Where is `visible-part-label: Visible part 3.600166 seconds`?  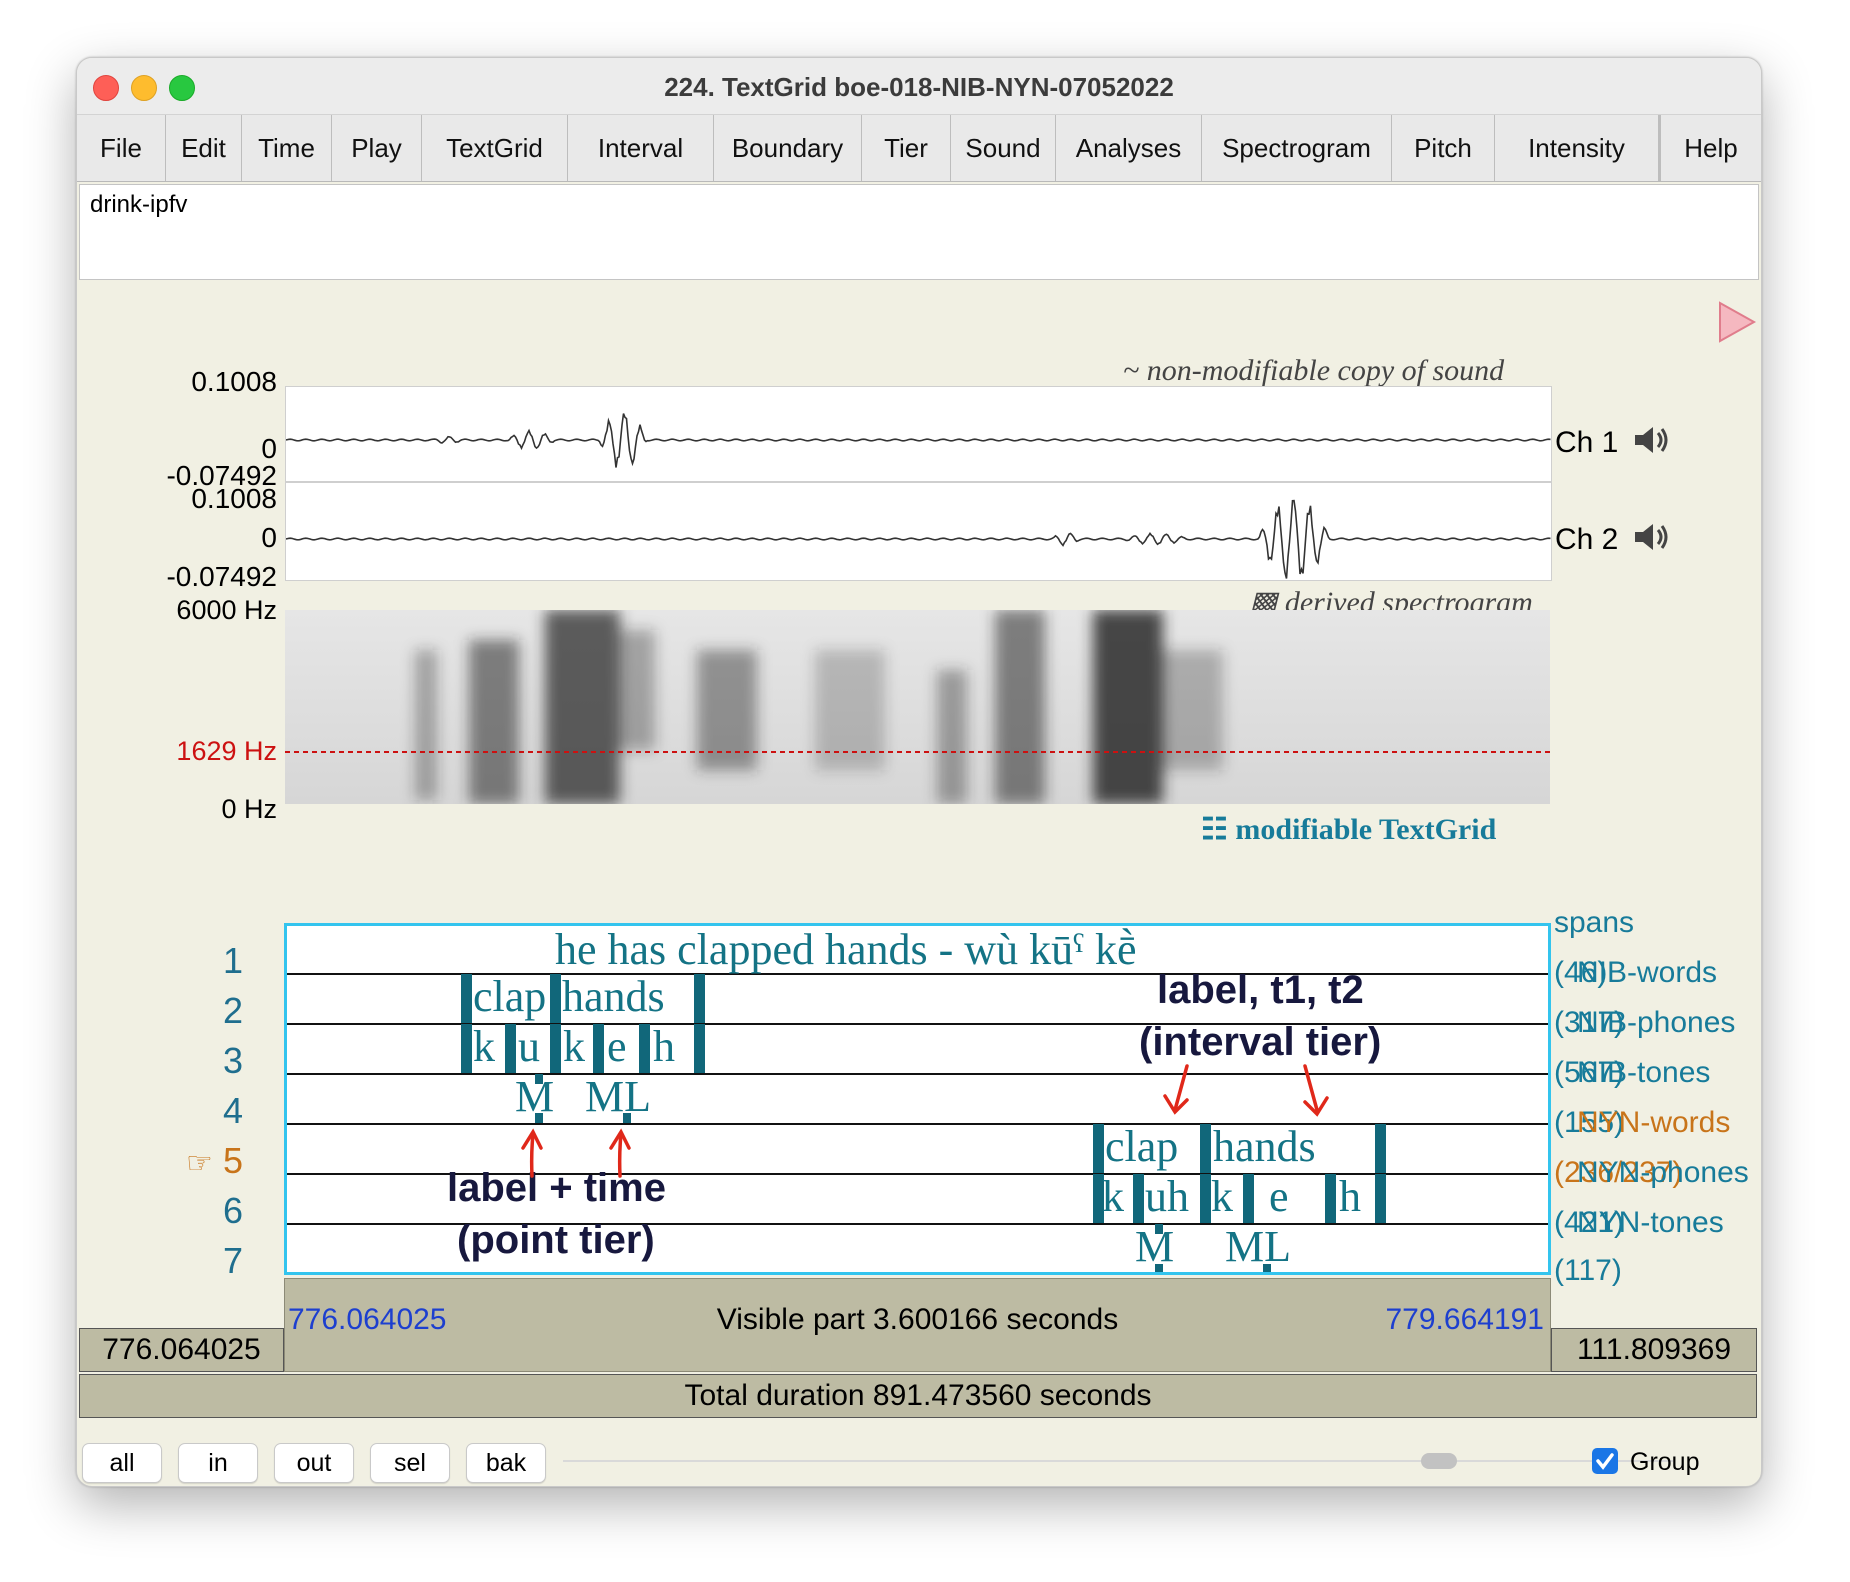
visible-part-label: Visible part 3.600166 seconds is located at coordinates (917, 1319).